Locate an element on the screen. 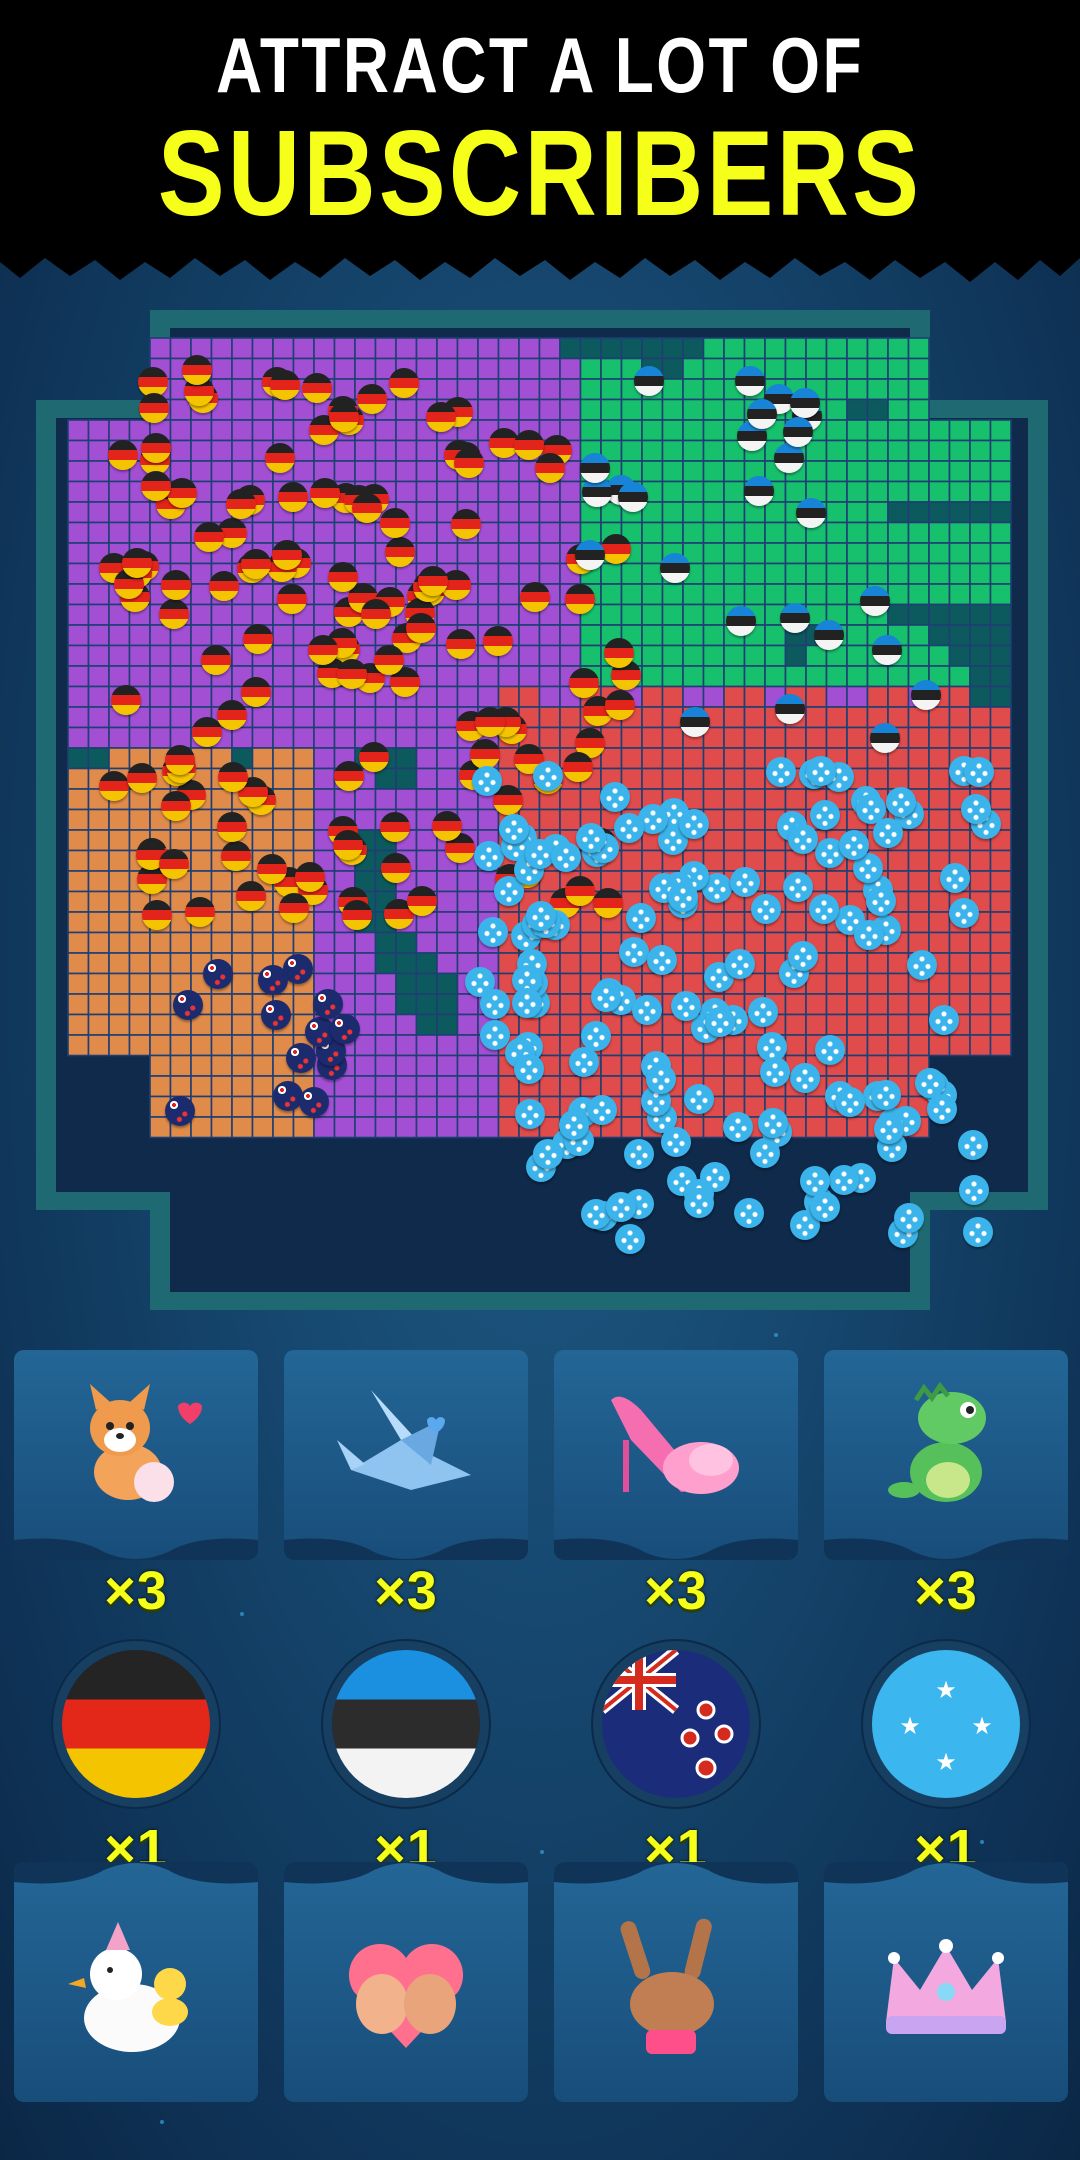 The image size is (1080, 2160). gift-card-duck is located at coordinates (136, 1982).